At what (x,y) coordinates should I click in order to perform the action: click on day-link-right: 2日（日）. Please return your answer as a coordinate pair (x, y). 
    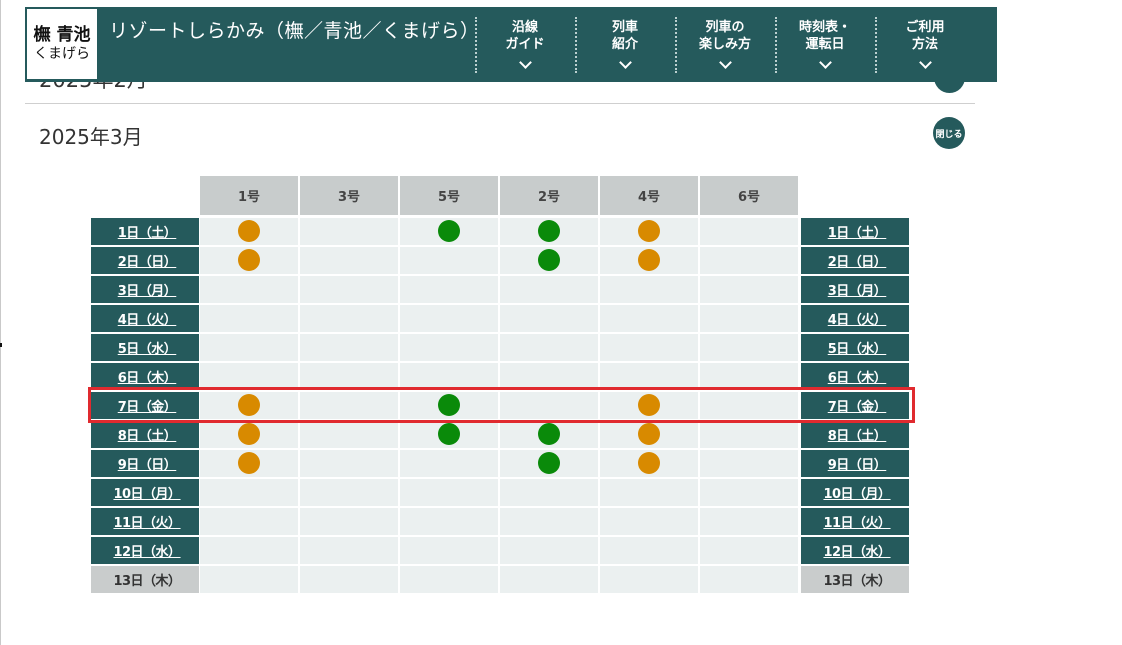
    Looking at the image, I should click on (855, 260).